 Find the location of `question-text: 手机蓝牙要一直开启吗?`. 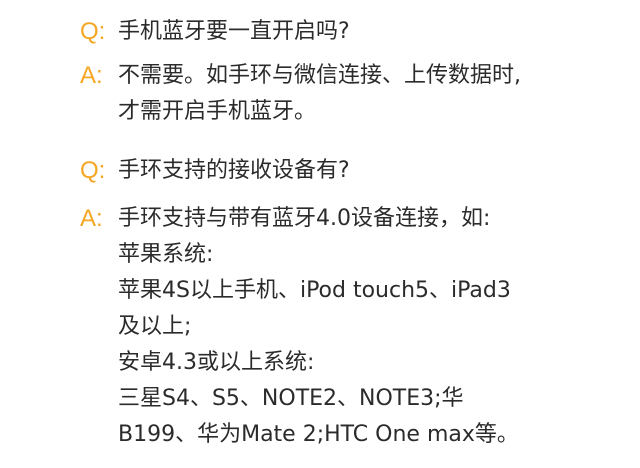

question-text: 手机蓝牙要一直开启吗? is located at coordinates (234, 31).